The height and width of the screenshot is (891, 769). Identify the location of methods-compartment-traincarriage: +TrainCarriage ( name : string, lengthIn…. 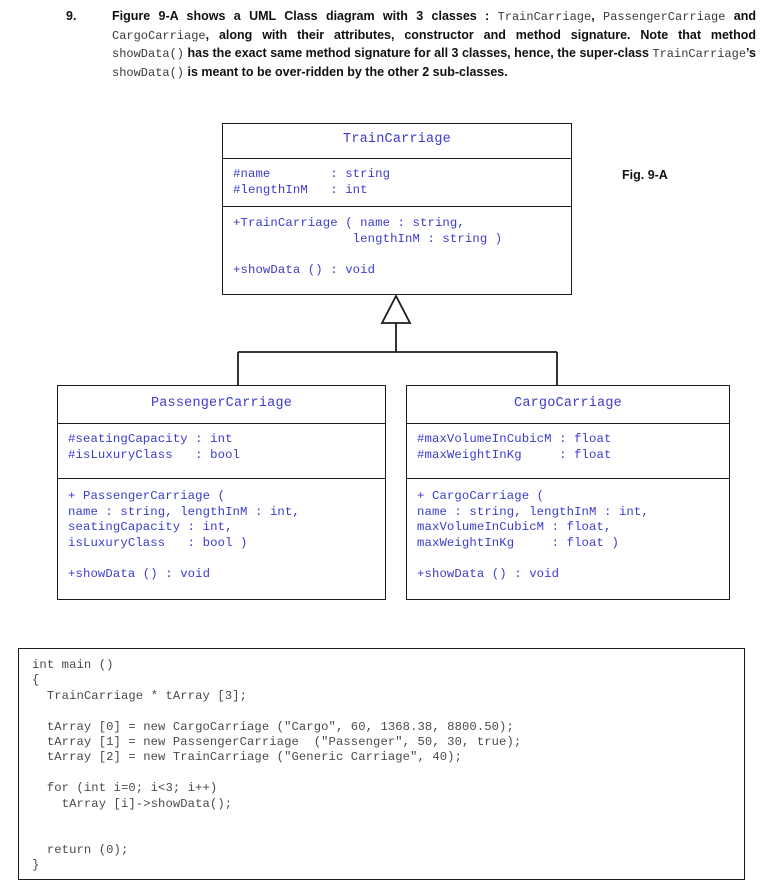
(397, 250).